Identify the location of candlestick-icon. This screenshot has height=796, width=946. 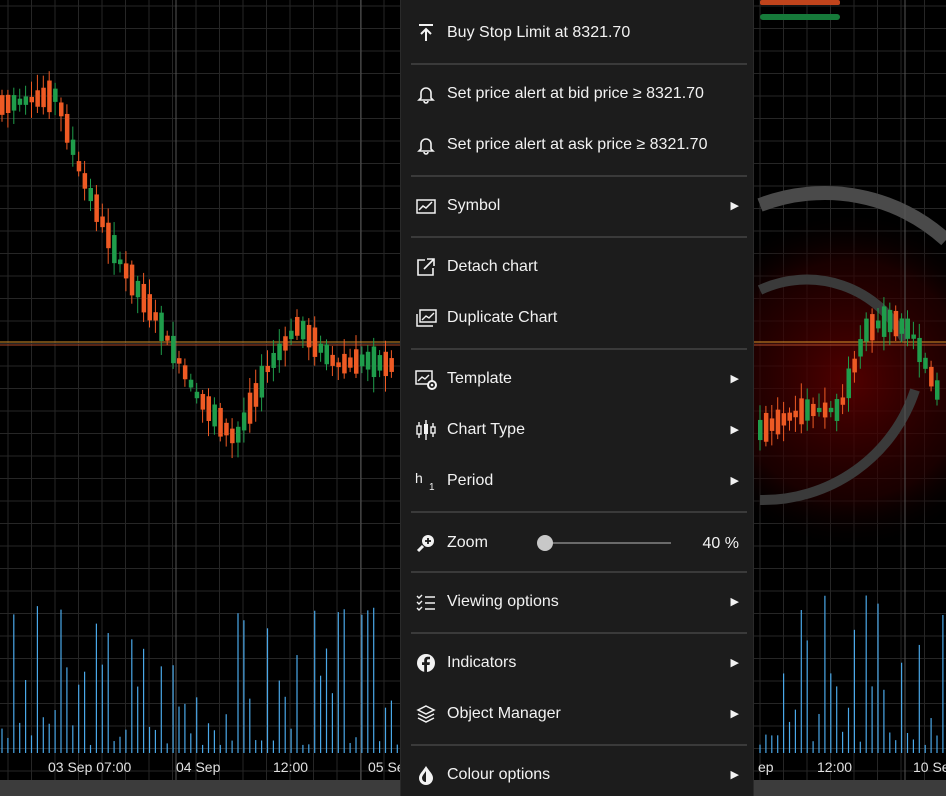
(426, 430).